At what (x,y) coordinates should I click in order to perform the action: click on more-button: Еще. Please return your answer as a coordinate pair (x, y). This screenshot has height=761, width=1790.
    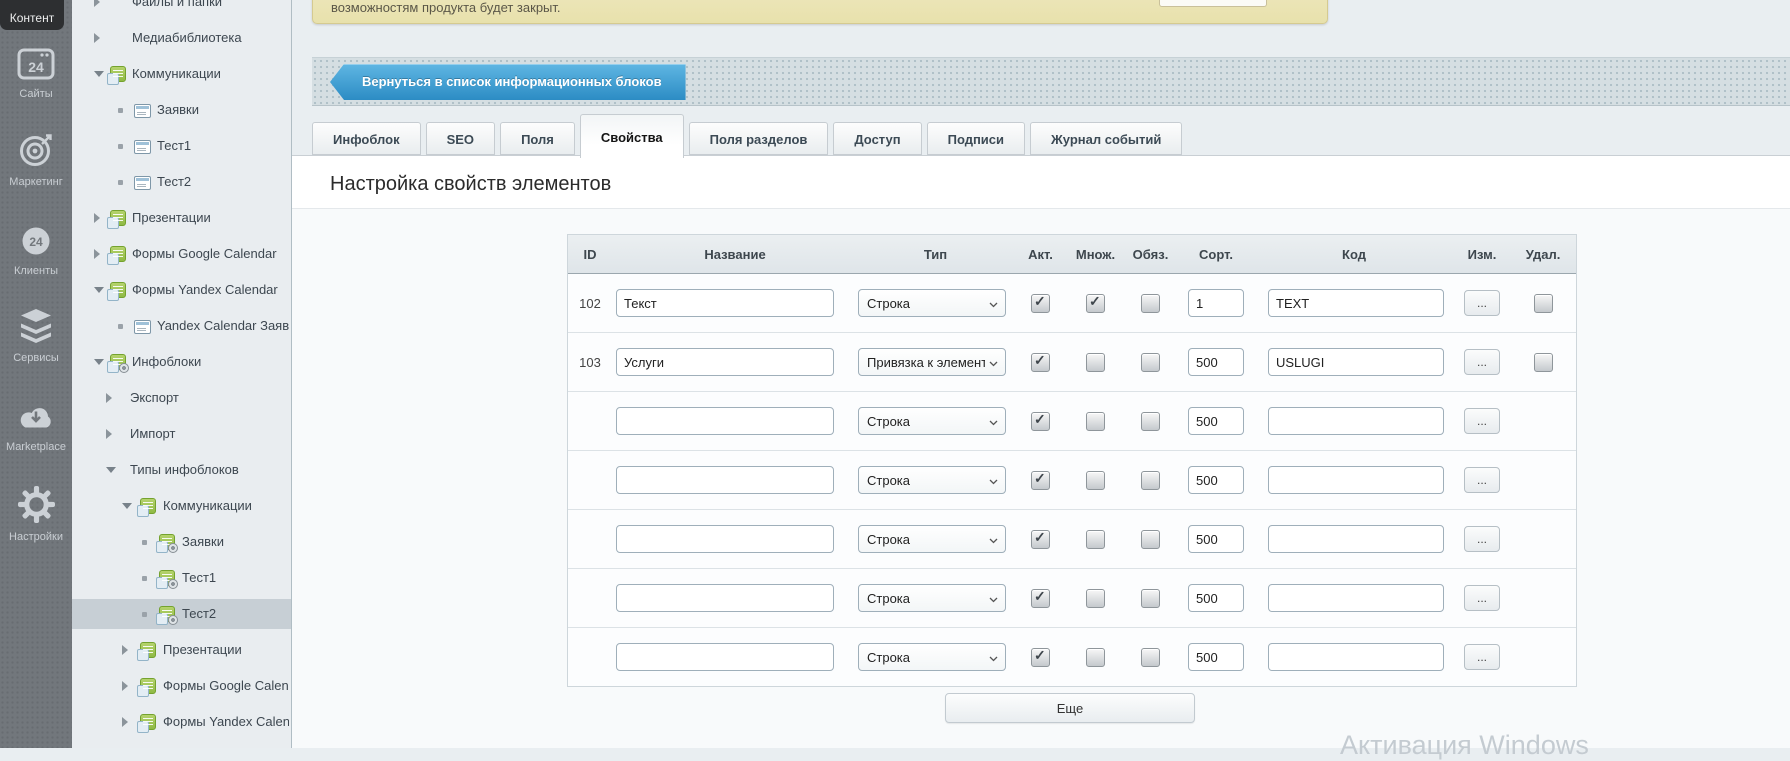
    Looking at the image, I should click on (1070, 708).